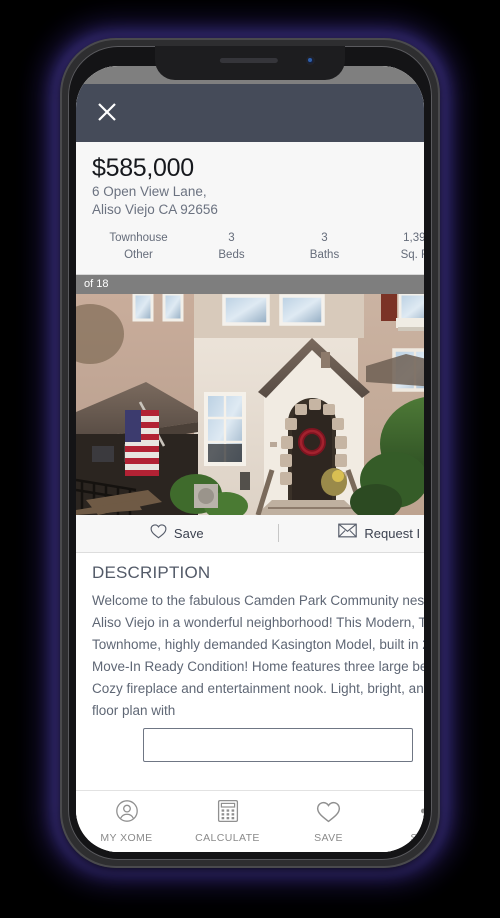 Image resolution: width=500 pixels, height=918 pixels. Describe the element at coordinates (324, 255) in the screenshot. I see `stat-label: Baths` at that location.